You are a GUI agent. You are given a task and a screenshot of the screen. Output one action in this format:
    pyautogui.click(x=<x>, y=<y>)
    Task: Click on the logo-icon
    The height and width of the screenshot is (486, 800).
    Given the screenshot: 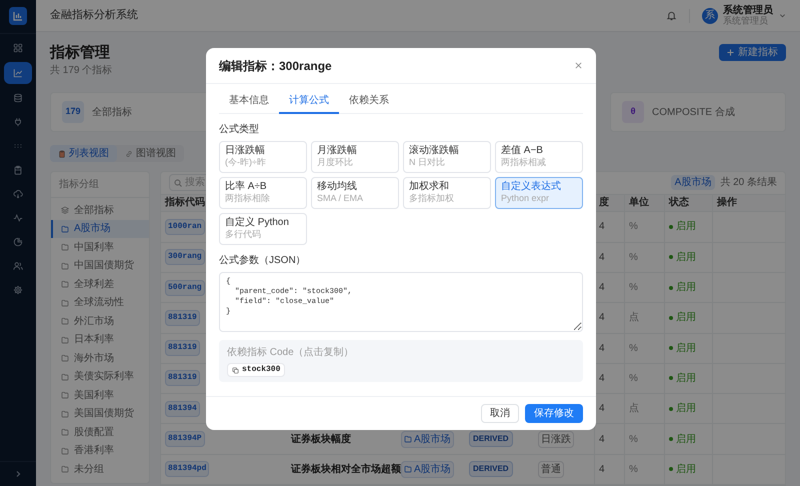 What is the action you would take?
    pyautogui.click(x=18, y=16)
    